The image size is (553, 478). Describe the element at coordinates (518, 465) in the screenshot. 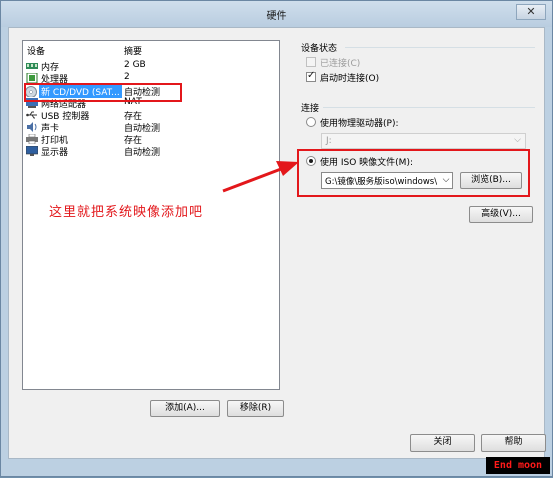

I see `watermark: End moon` at that location.